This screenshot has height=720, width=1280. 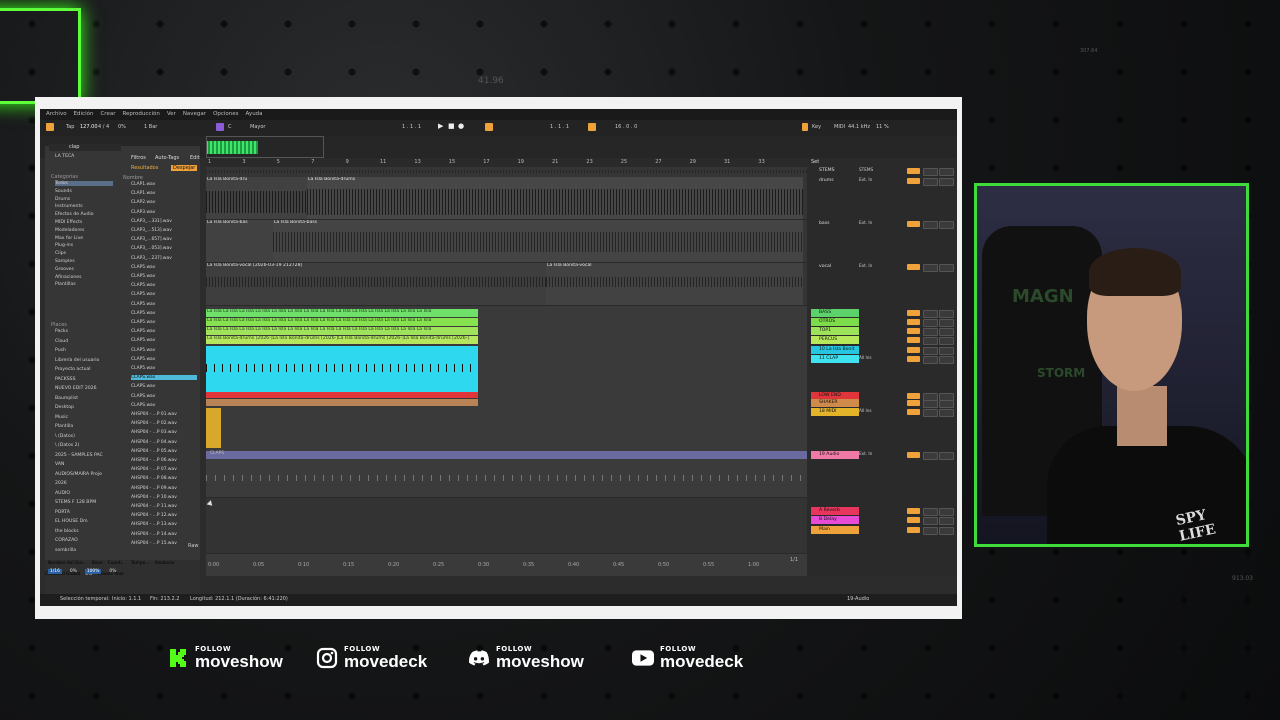 I want to click on place-item: CORAZAO, so click(x=66, y=540).